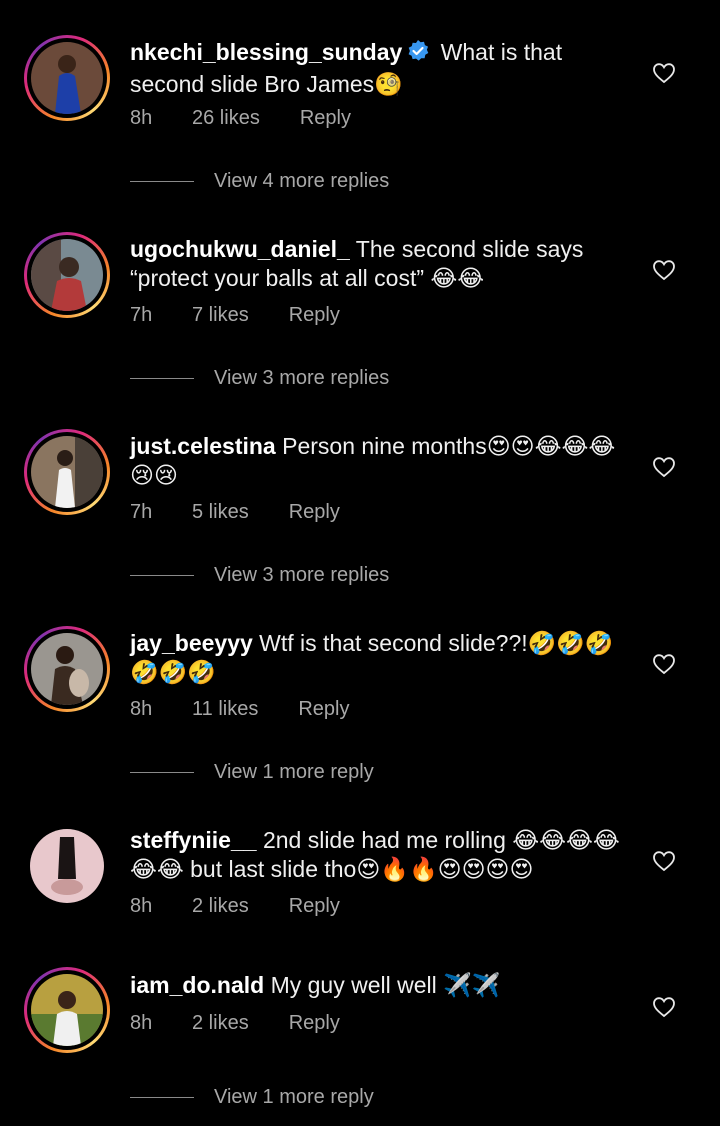 This screenshot has width=720, height=1126. What do you see at coordinates (191, 643) in the screenshot?
I see `comment-username: jay_beeyyy` at bounding box center [191, 643].